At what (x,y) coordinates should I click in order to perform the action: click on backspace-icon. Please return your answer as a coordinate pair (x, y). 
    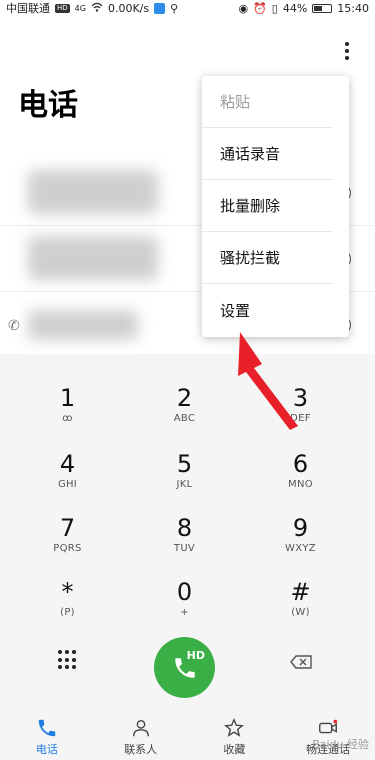
    Looking at the image, I should click on (301, 661).